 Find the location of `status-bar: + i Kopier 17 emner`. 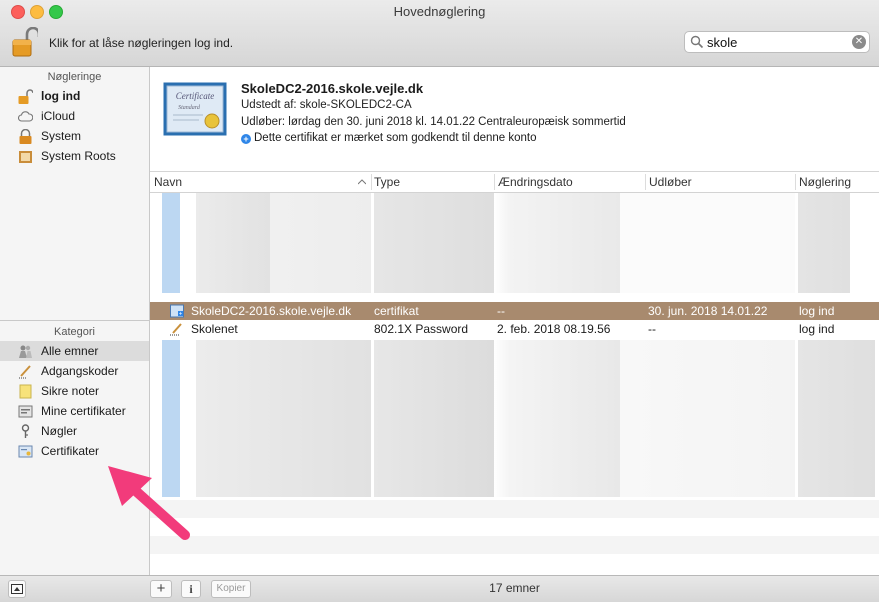

status-bar: + i Kopier 17 emner is located at coordinates (439, 588).